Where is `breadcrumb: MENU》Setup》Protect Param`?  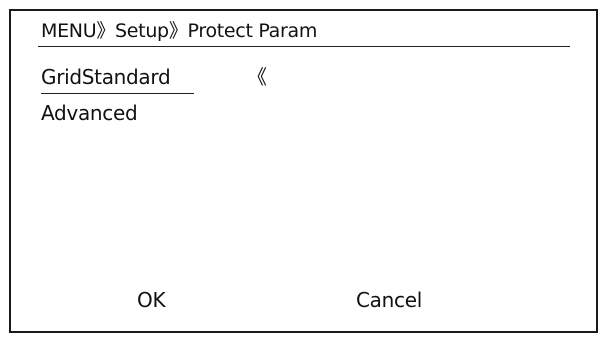 breadcrumb: MENU》Setup》Protect Param is located at coordinates (179, 31).